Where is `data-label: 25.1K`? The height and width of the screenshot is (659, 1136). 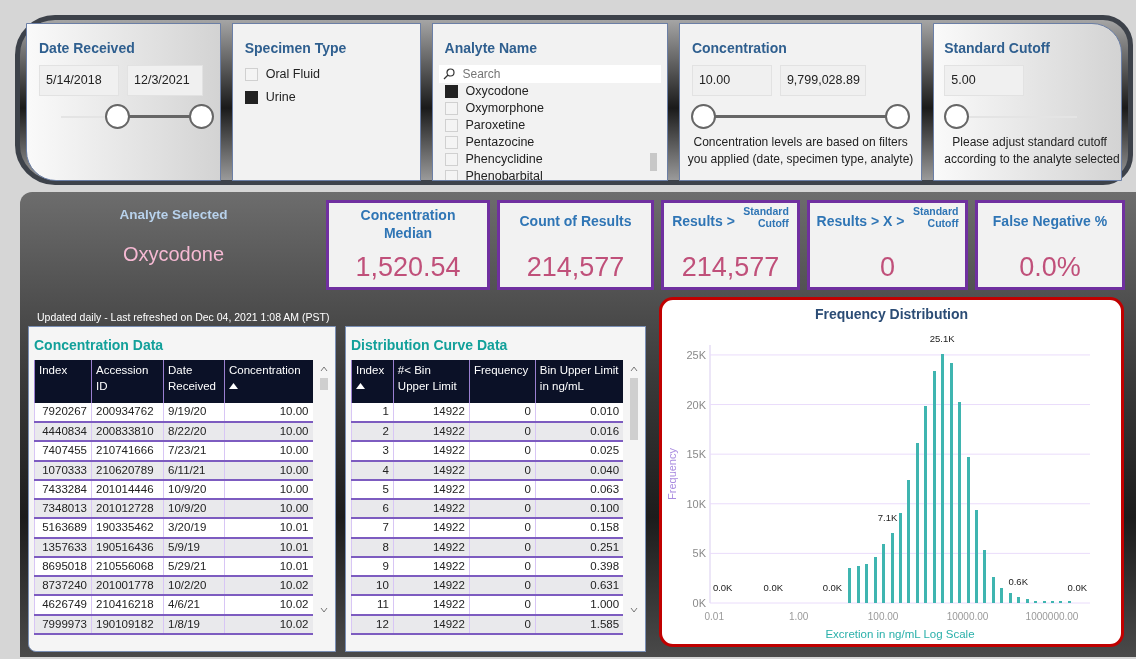
data-label: 25.1K is located at coordinates (942, 338).